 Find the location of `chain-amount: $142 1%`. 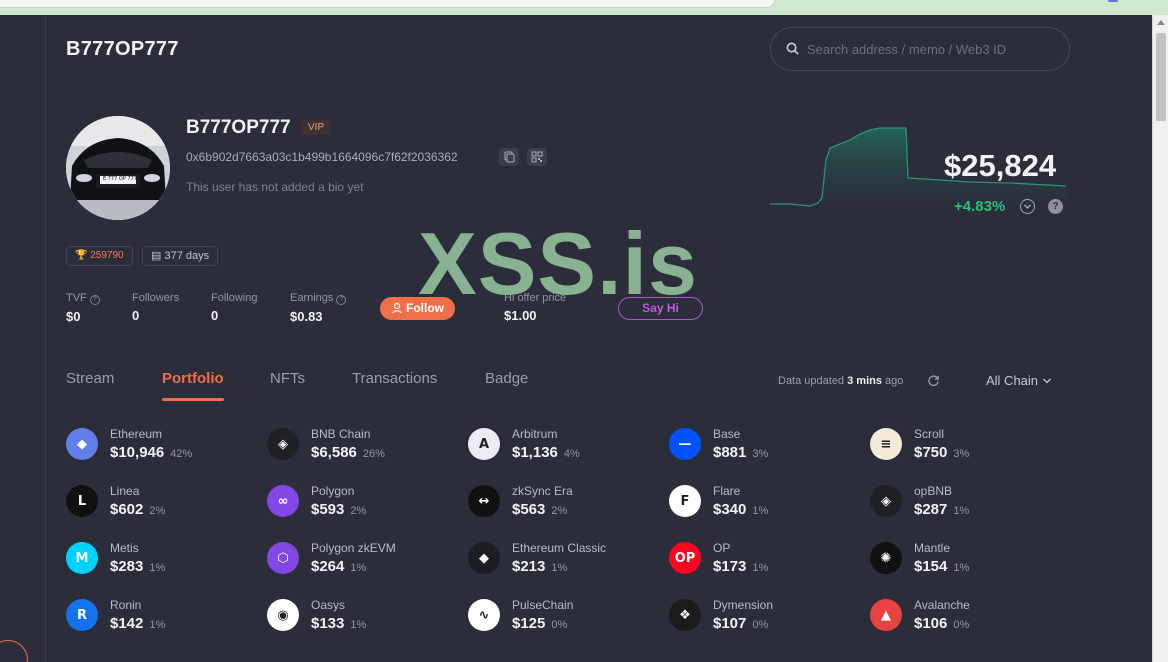

chain-amount: $142 1% is located at coordinates (137, 623).